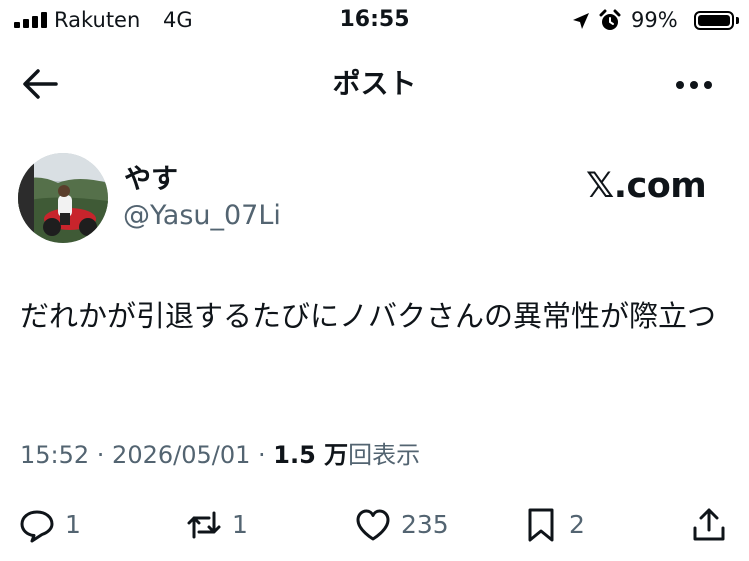 The width and height of the screenshot is (749, 561). Describe the element at coordinates (147, 455) in the screenshot. I see `post-timestamp: 15:52 · 2026/05/01 ·` at that location.